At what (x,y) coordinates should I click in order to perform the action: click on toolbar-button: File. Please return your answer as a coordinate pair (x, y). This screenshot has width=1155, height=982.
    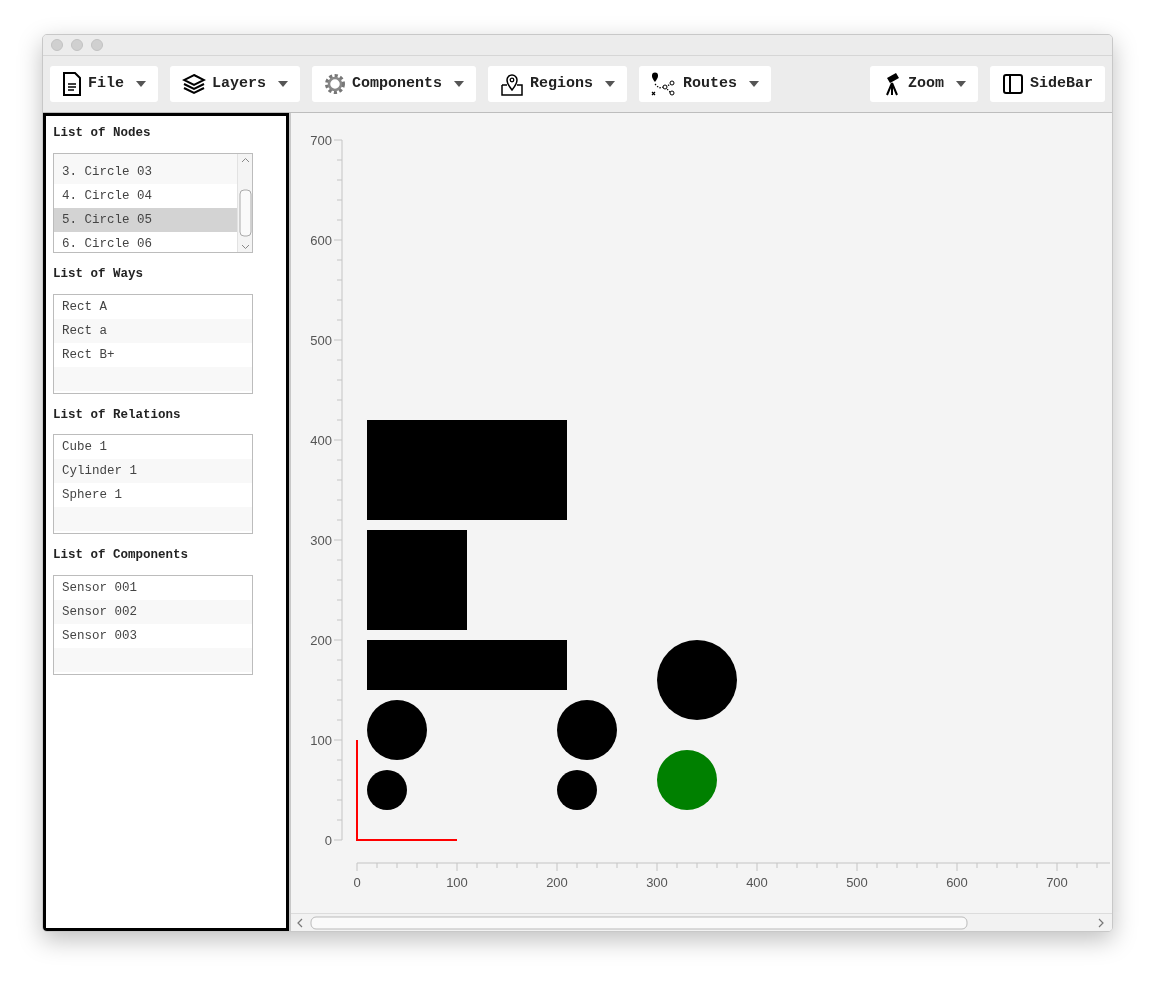
    Looking at the image, I should click on (104, 84).